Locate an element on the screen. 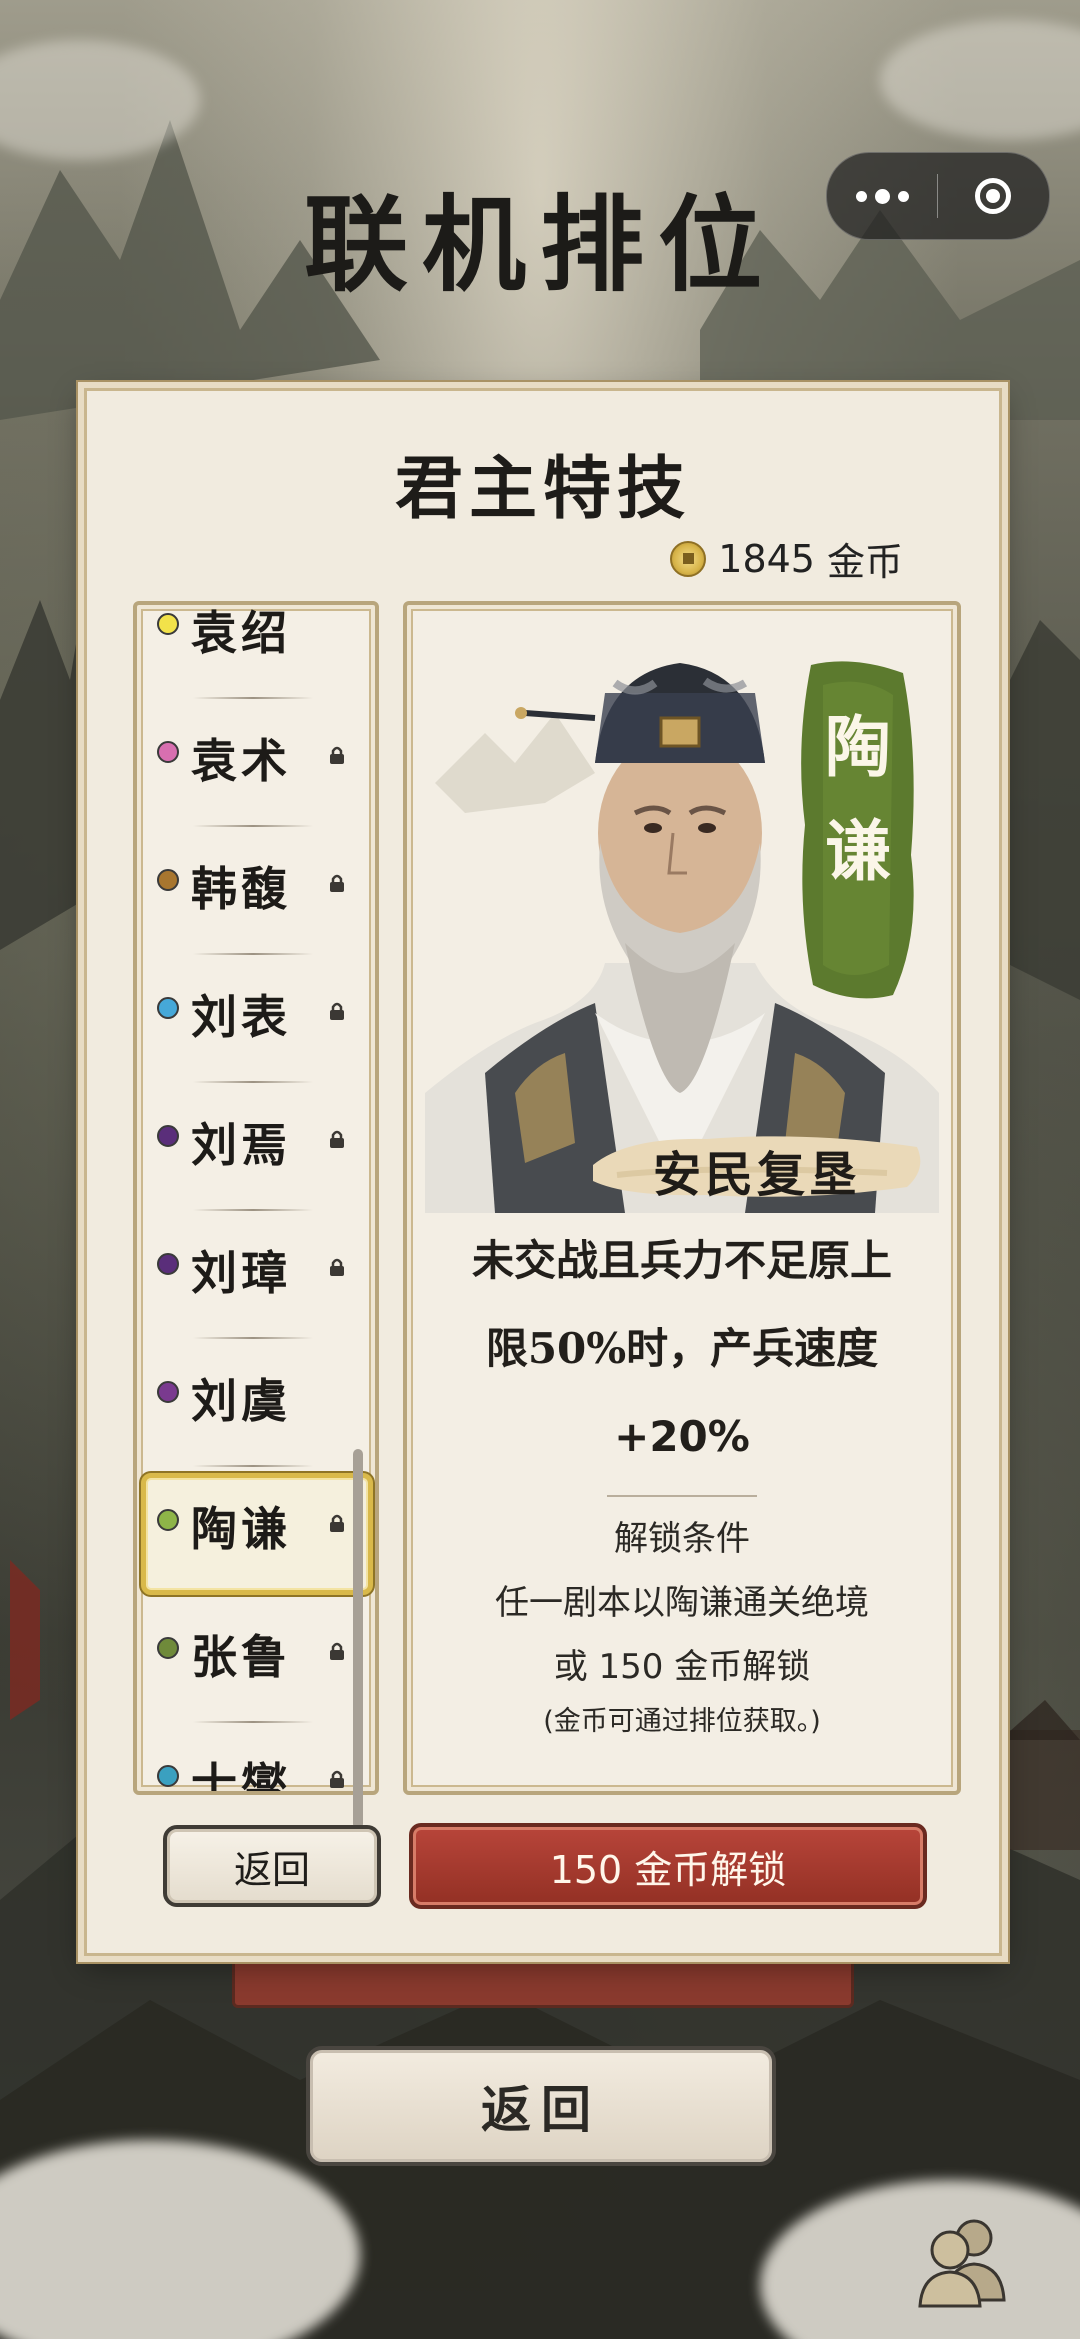  unlock-cost-text: 或 150 金币解锁 is located at coordinates (682, 1667).